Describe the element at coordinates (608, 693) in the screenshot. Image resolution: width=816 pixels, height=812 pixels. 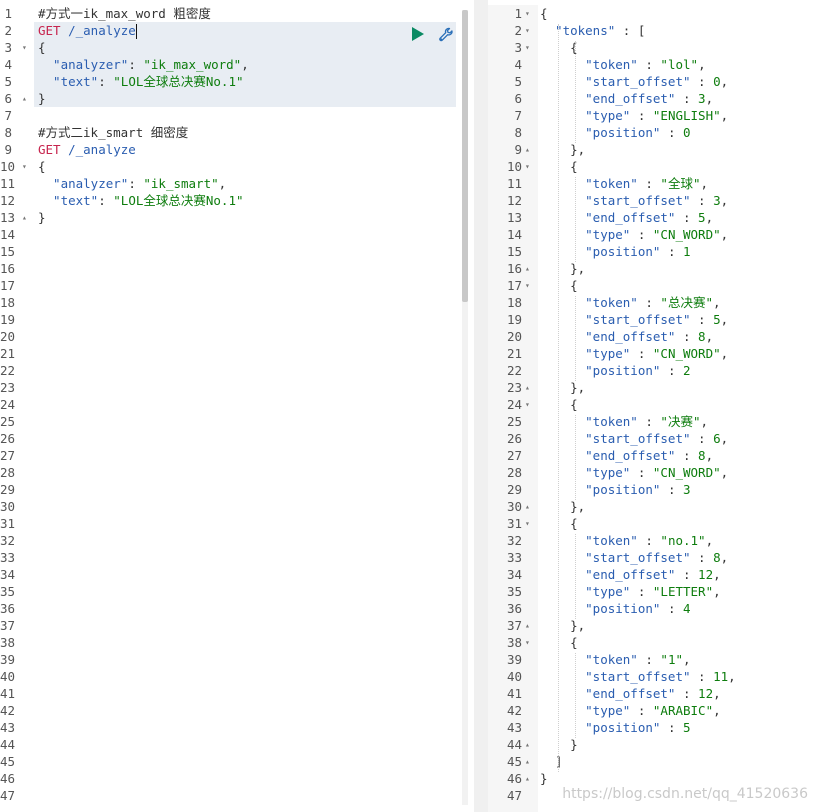
I see `code-token: "end_offset"` at that location.